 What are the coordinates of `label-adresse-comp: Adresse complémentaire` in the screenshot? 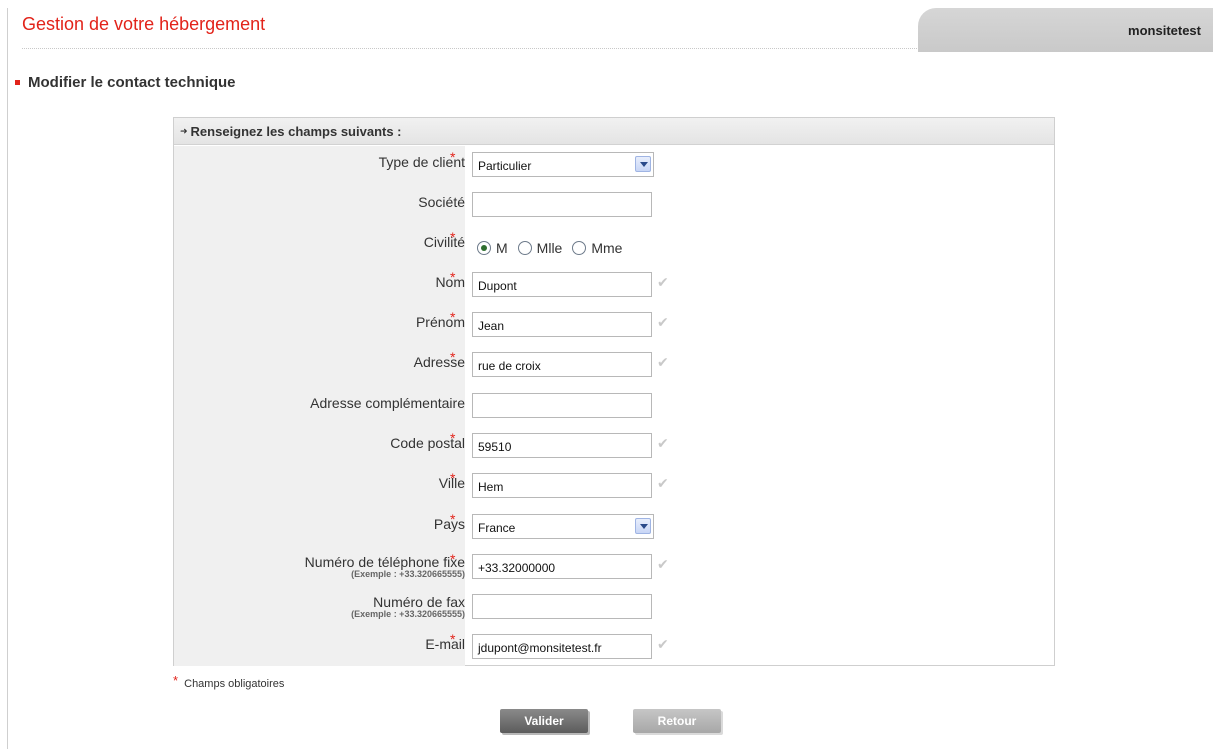 It's located at (387, 403).